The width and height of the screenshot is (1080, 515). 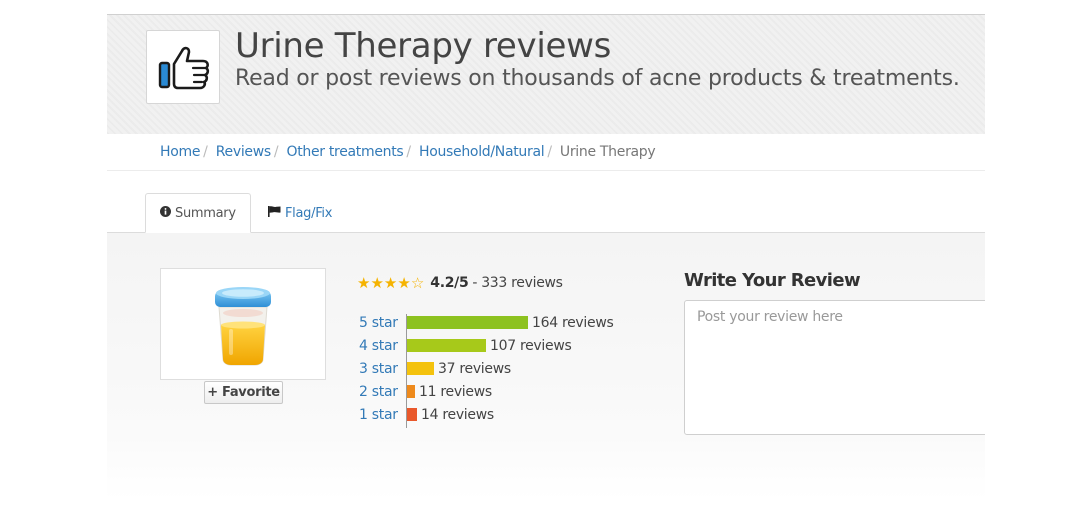 I want to click on thumbs-up-icon, so click(x=184, y=68).